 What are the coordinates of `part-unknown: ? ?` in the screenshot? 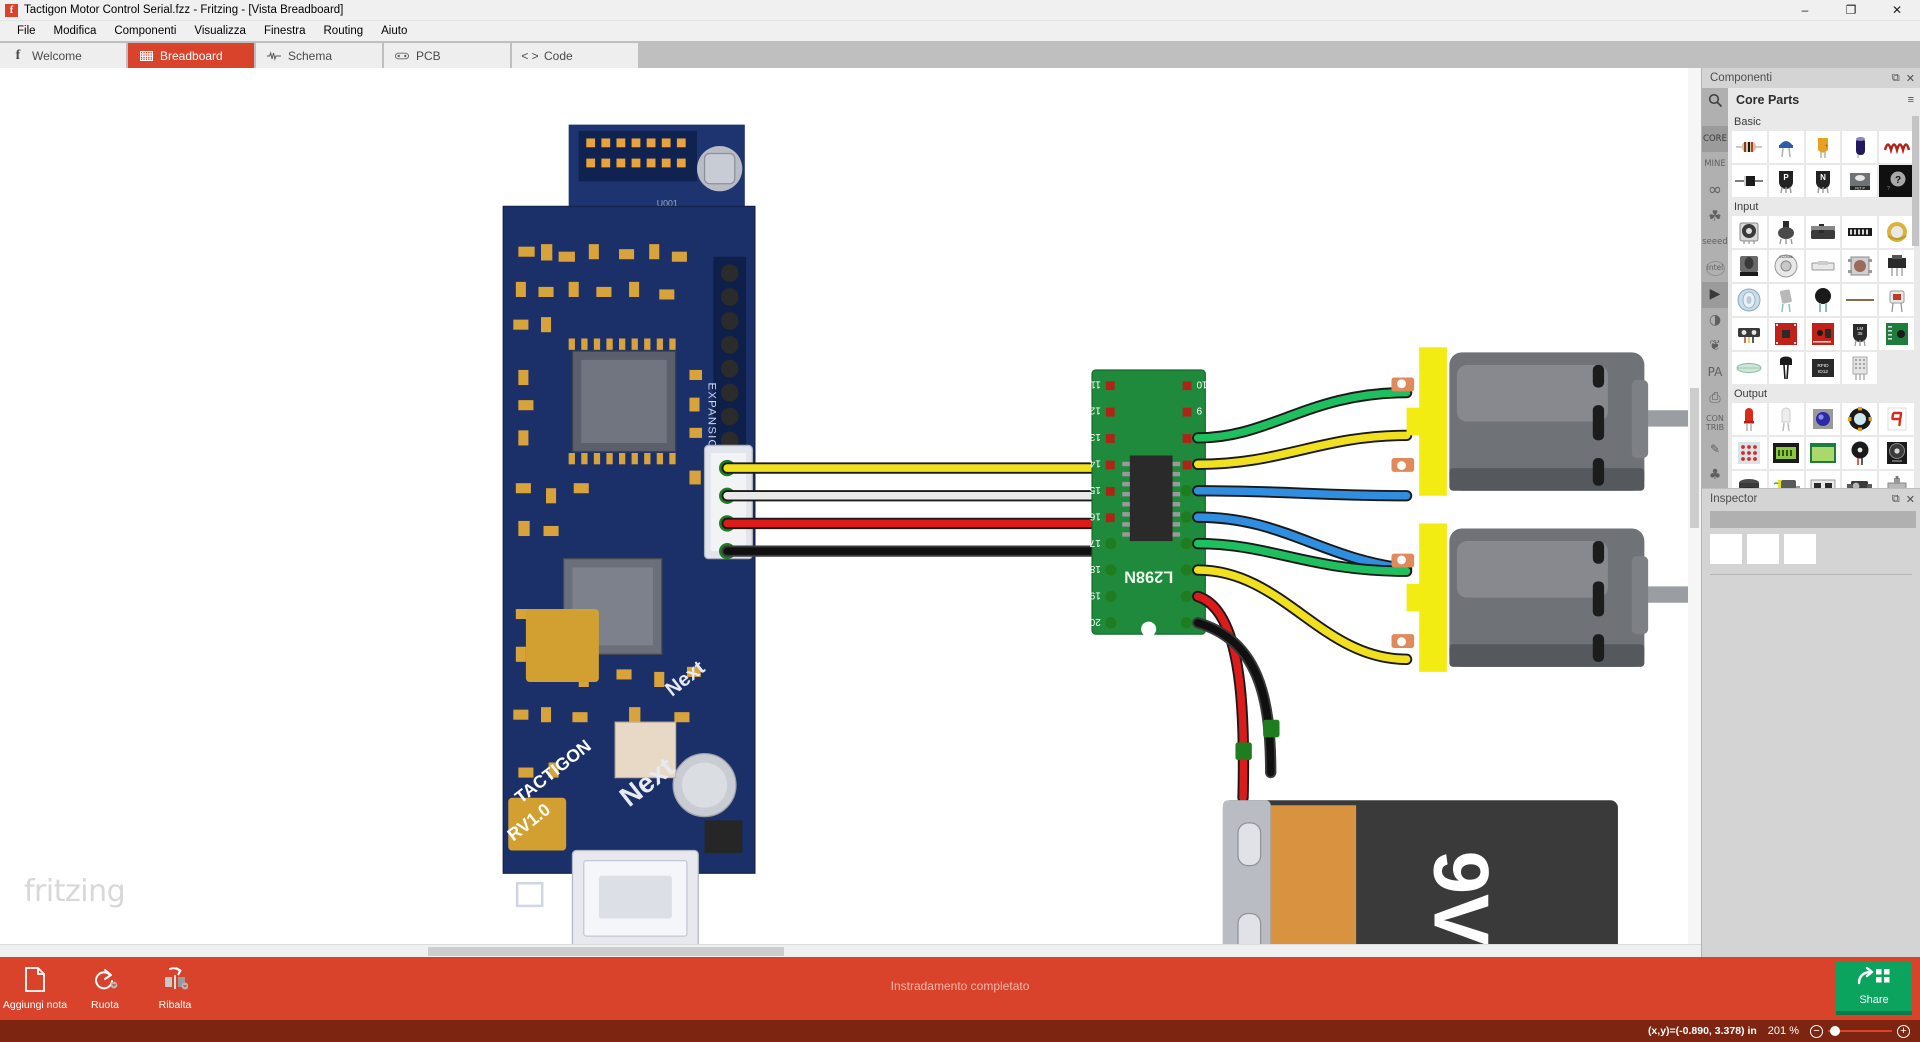 It's located at (1896, 181).